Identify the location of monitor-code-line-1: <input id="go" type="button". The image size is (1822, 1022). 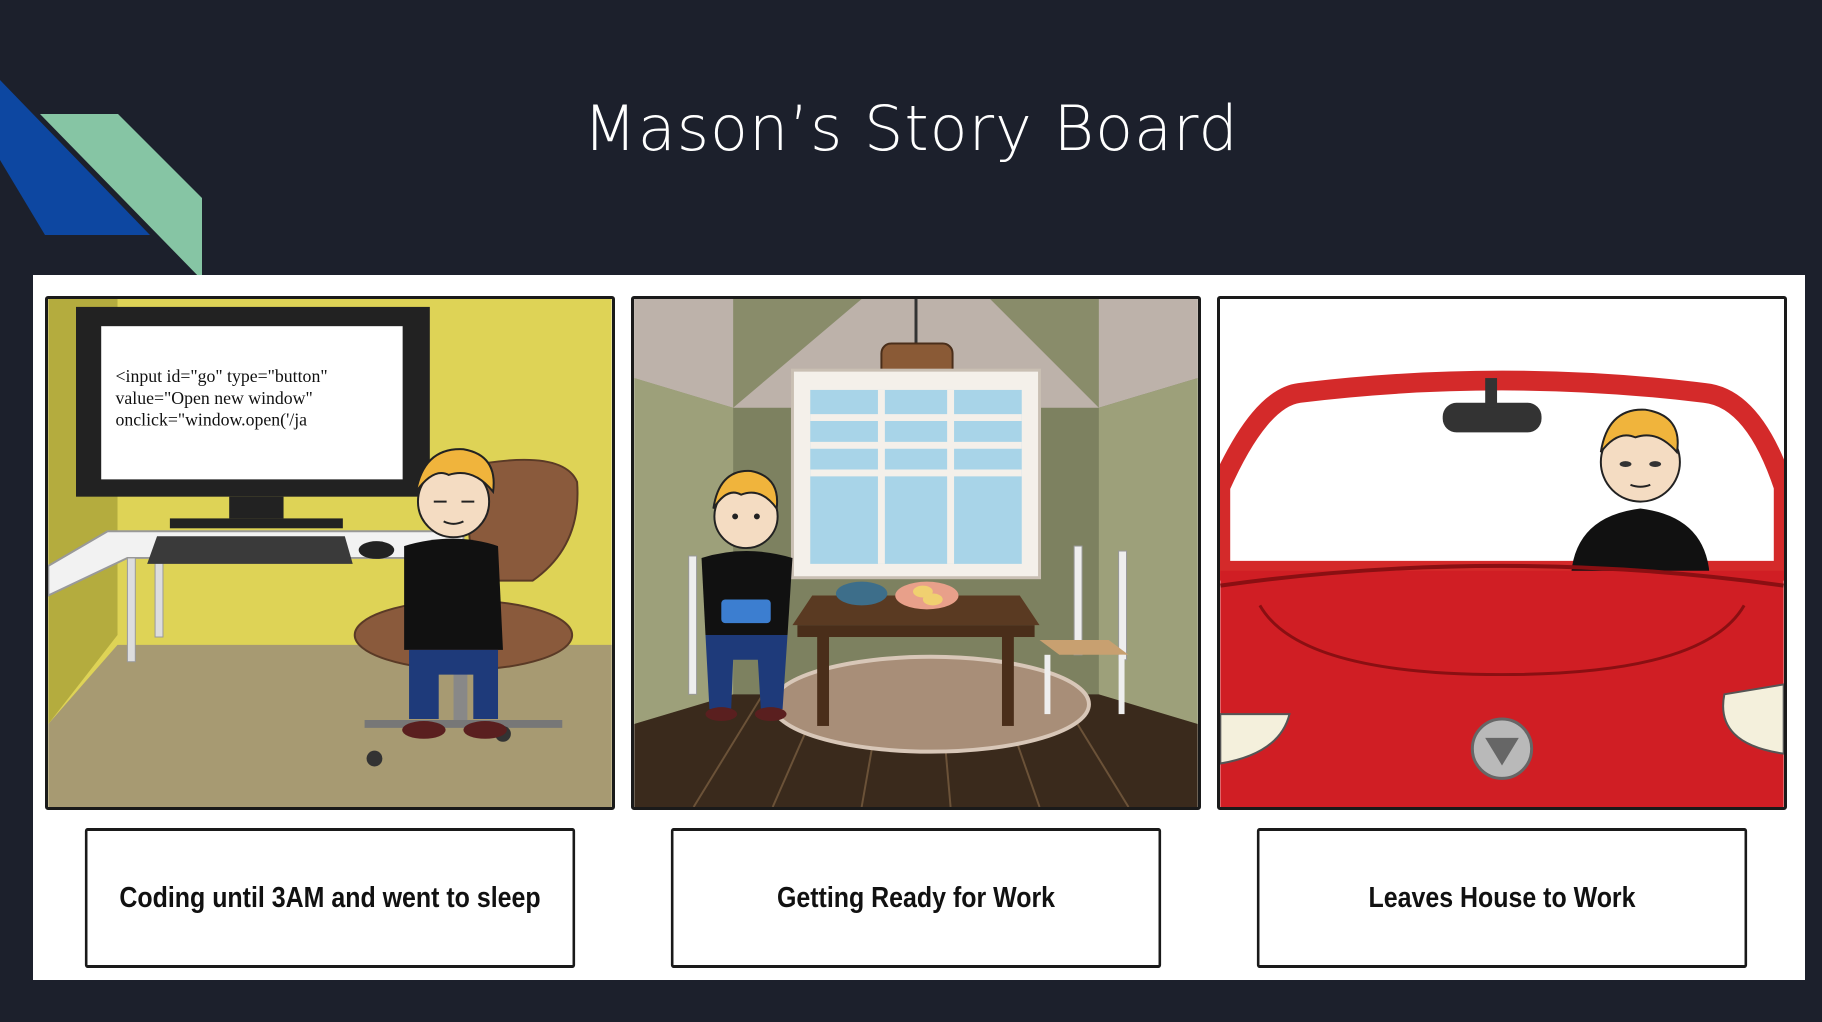
(222, 376).